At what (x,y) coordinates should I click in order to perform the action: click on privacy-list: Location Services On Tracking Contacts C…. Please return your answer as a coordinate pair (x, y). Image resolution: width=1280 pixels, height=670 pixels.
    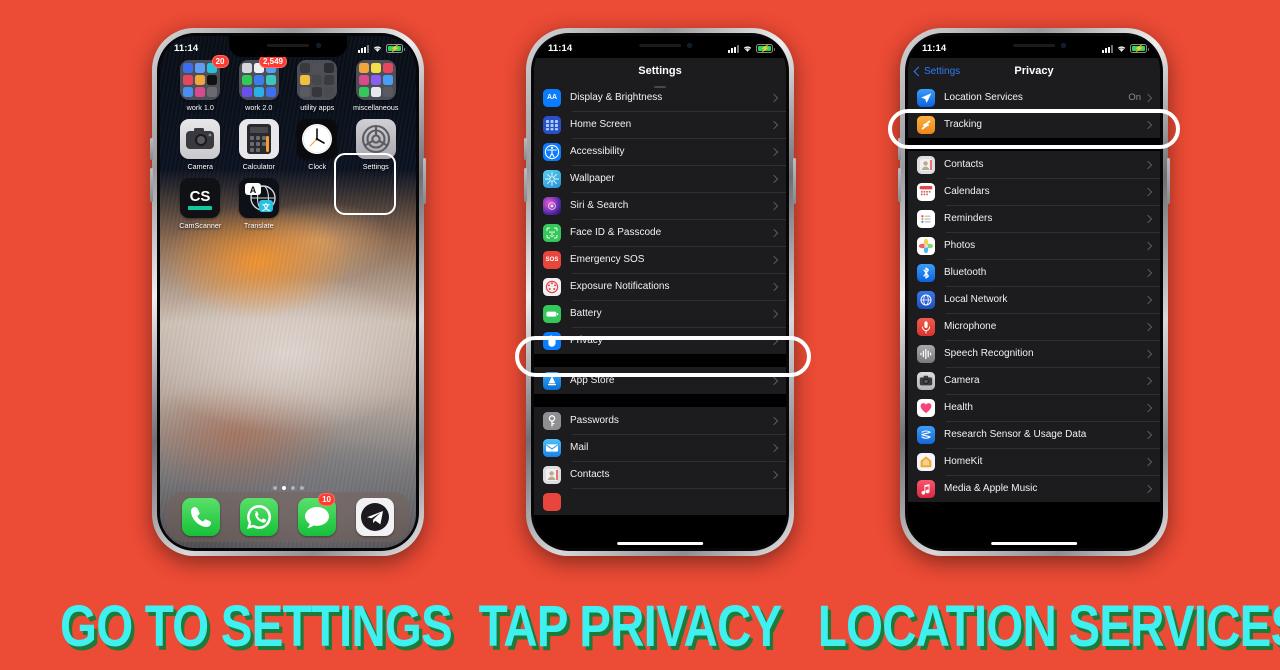
    Looking at the image, I should click on (1034, 316).